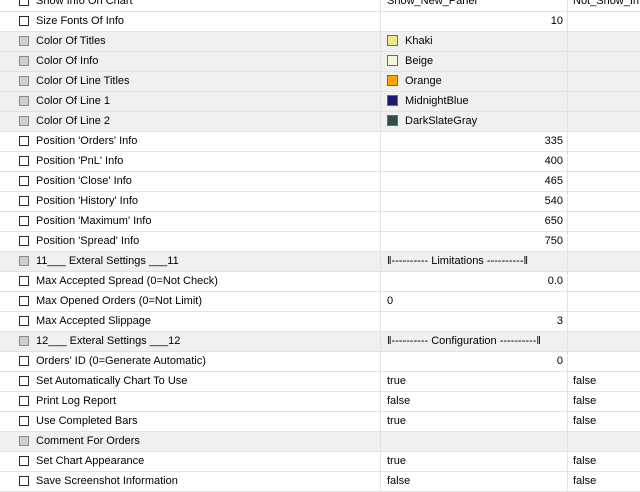 The width and height of the screenshot is (640, 492). Describe the element at coordinates (475, 101) in the screenshot. I see `param-value-cell: MidnightBlue` at that location.